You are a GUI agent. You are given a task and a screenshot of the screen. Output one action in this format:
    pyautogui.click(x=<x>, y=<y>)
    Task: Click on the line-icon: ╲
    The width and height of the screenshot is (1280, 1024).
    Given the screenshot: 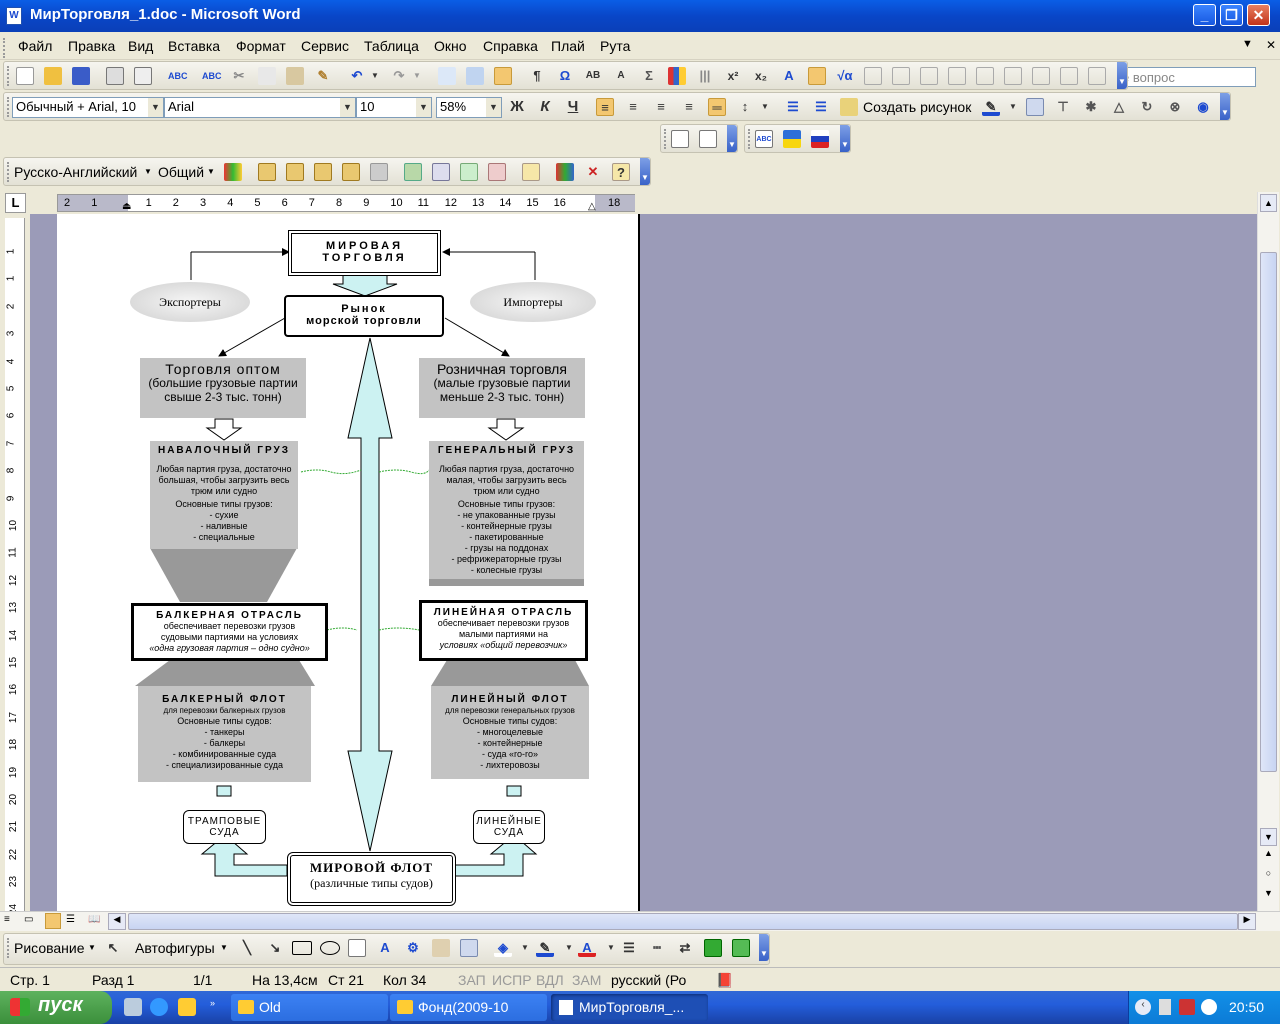 What is the action you would take?
    pyautogui.click(x=247, y=948)
    